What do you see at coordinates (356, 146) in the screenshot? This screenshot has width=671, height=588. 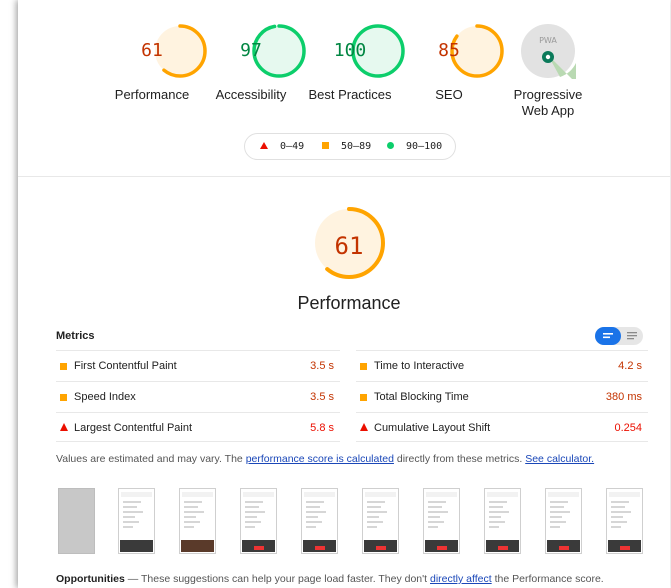 I see `legend-average-text: 50–89` at bounding box center [356, 146].